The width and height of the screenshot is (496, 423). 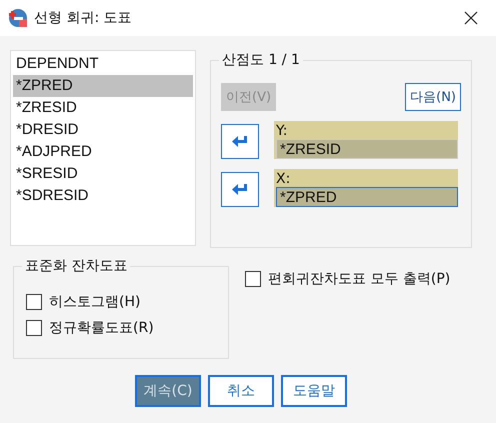 I want to click on dialog-button: 취소, so click(x=241, y=391).